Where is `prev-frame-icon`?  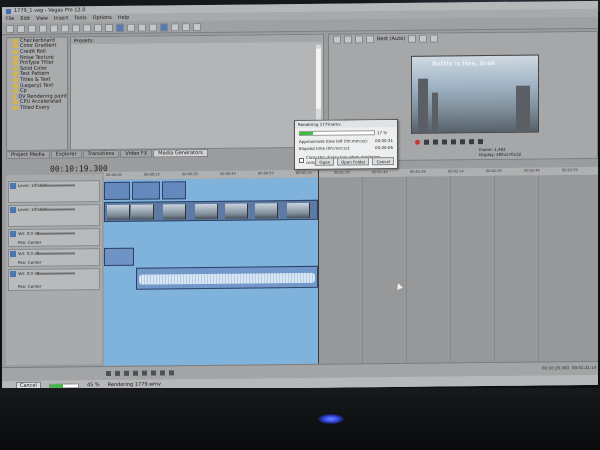 prev-frame-icon is located at coordinates (471, 142).